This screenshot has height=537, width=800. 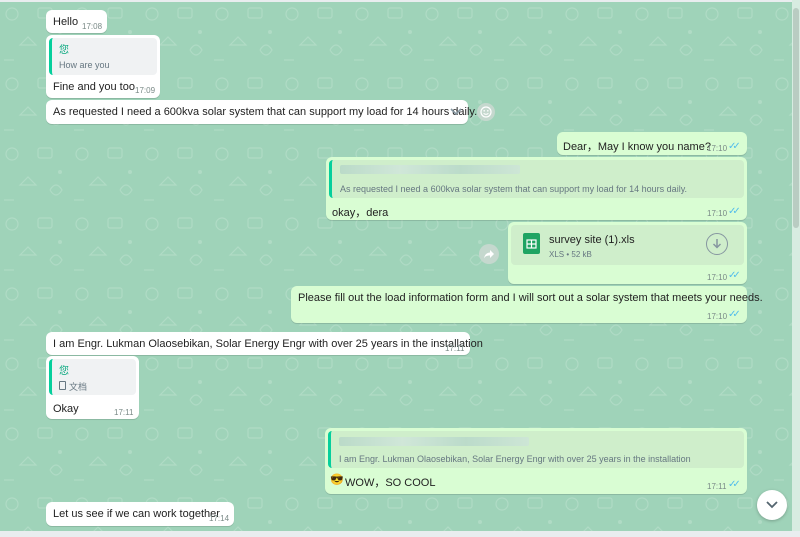 I want to click on message-text: Let us see if we can work together, so click(x=136, y=514).